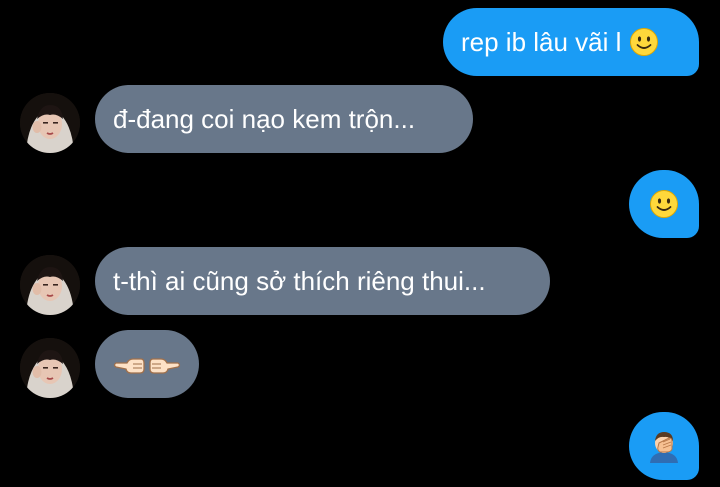 The width and height of the screenshot is (720, 487). I want to click on outgoing-message: rep ib lâu vãi l, so click(571, 42).